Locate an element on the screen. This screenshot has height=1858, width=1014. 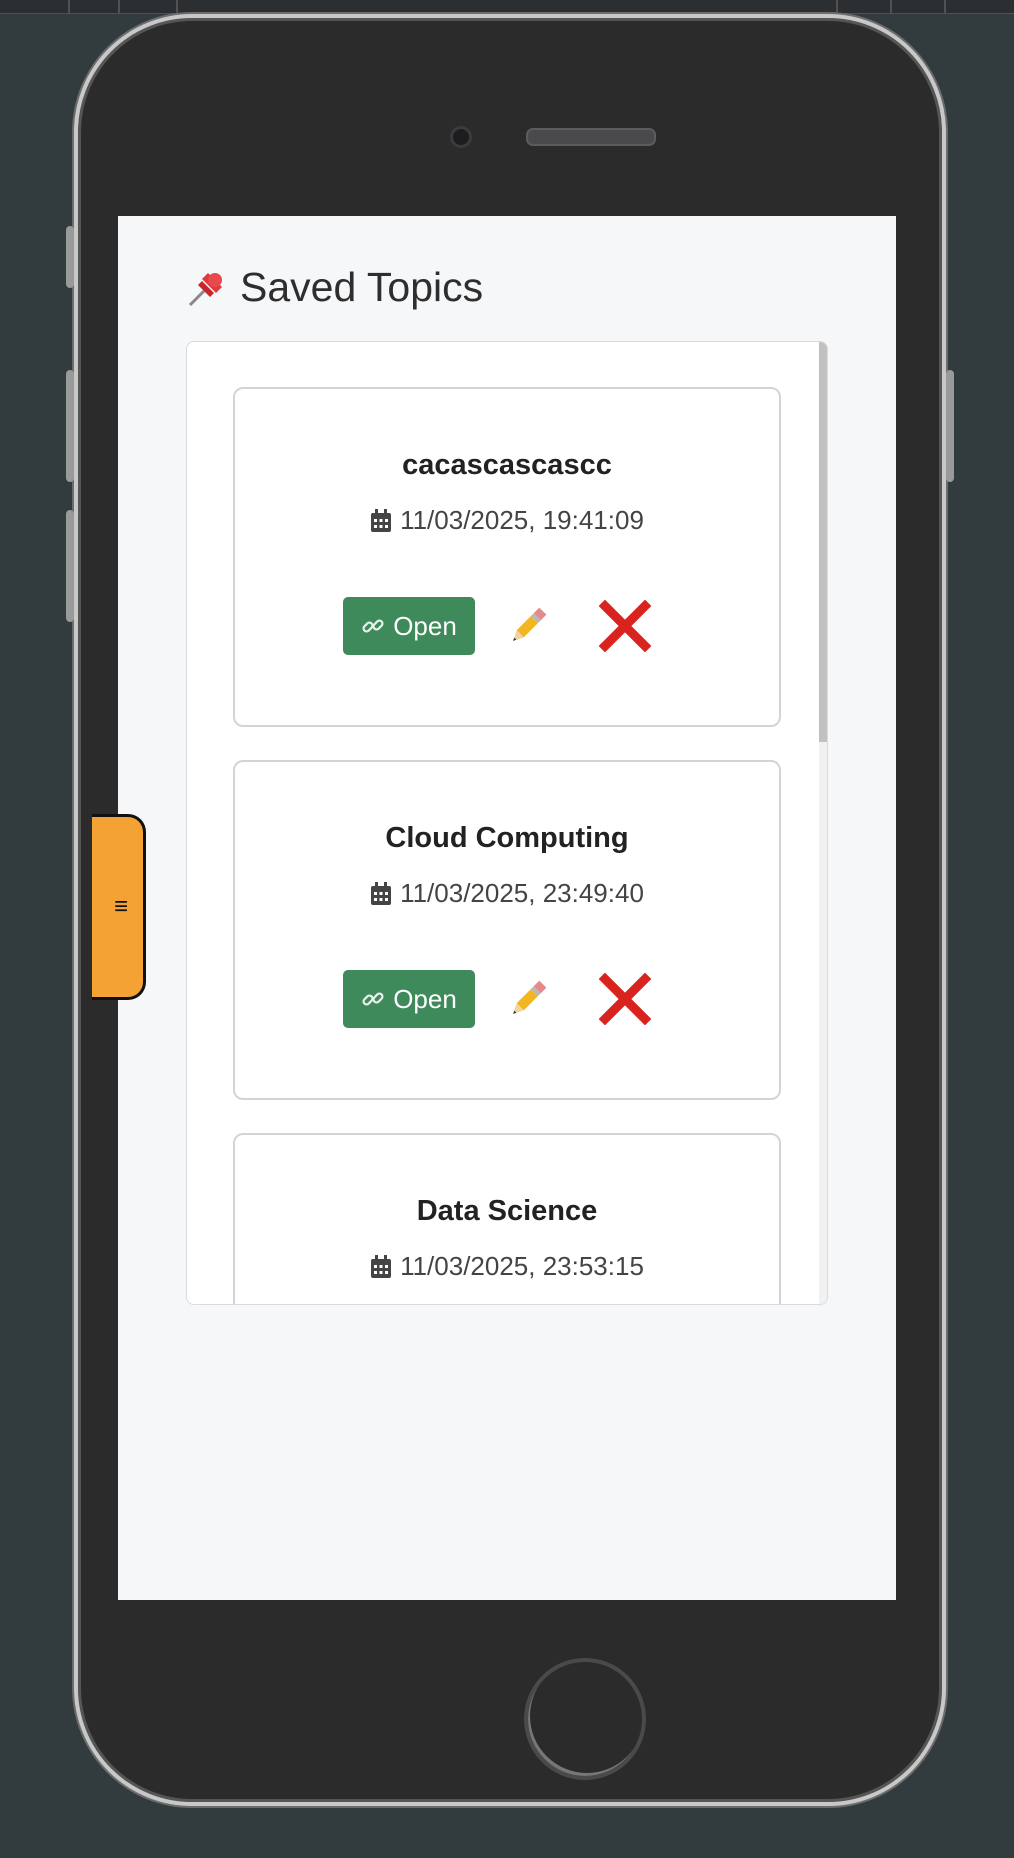
volume-down-button is located at coordinates (70, 566).